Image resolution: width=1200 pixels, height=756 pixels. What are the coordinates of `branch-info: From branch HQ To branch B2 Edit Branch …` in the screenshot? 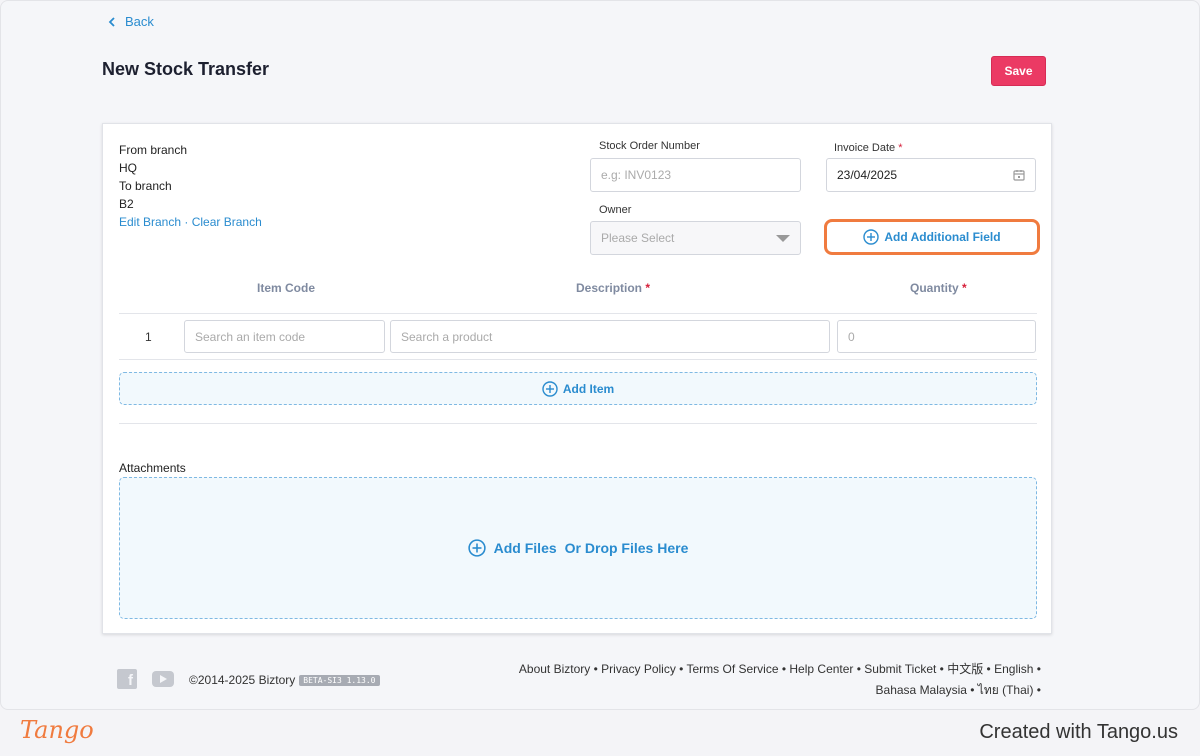 It's located at (190, 186).